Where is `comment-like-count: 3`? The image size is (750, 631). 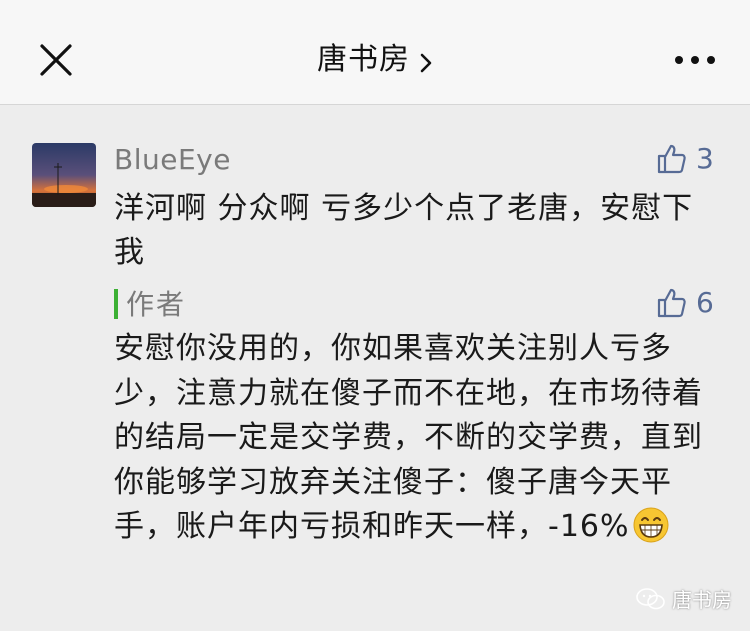
comment-like-count: 3 is located at coordinates (705, 158).